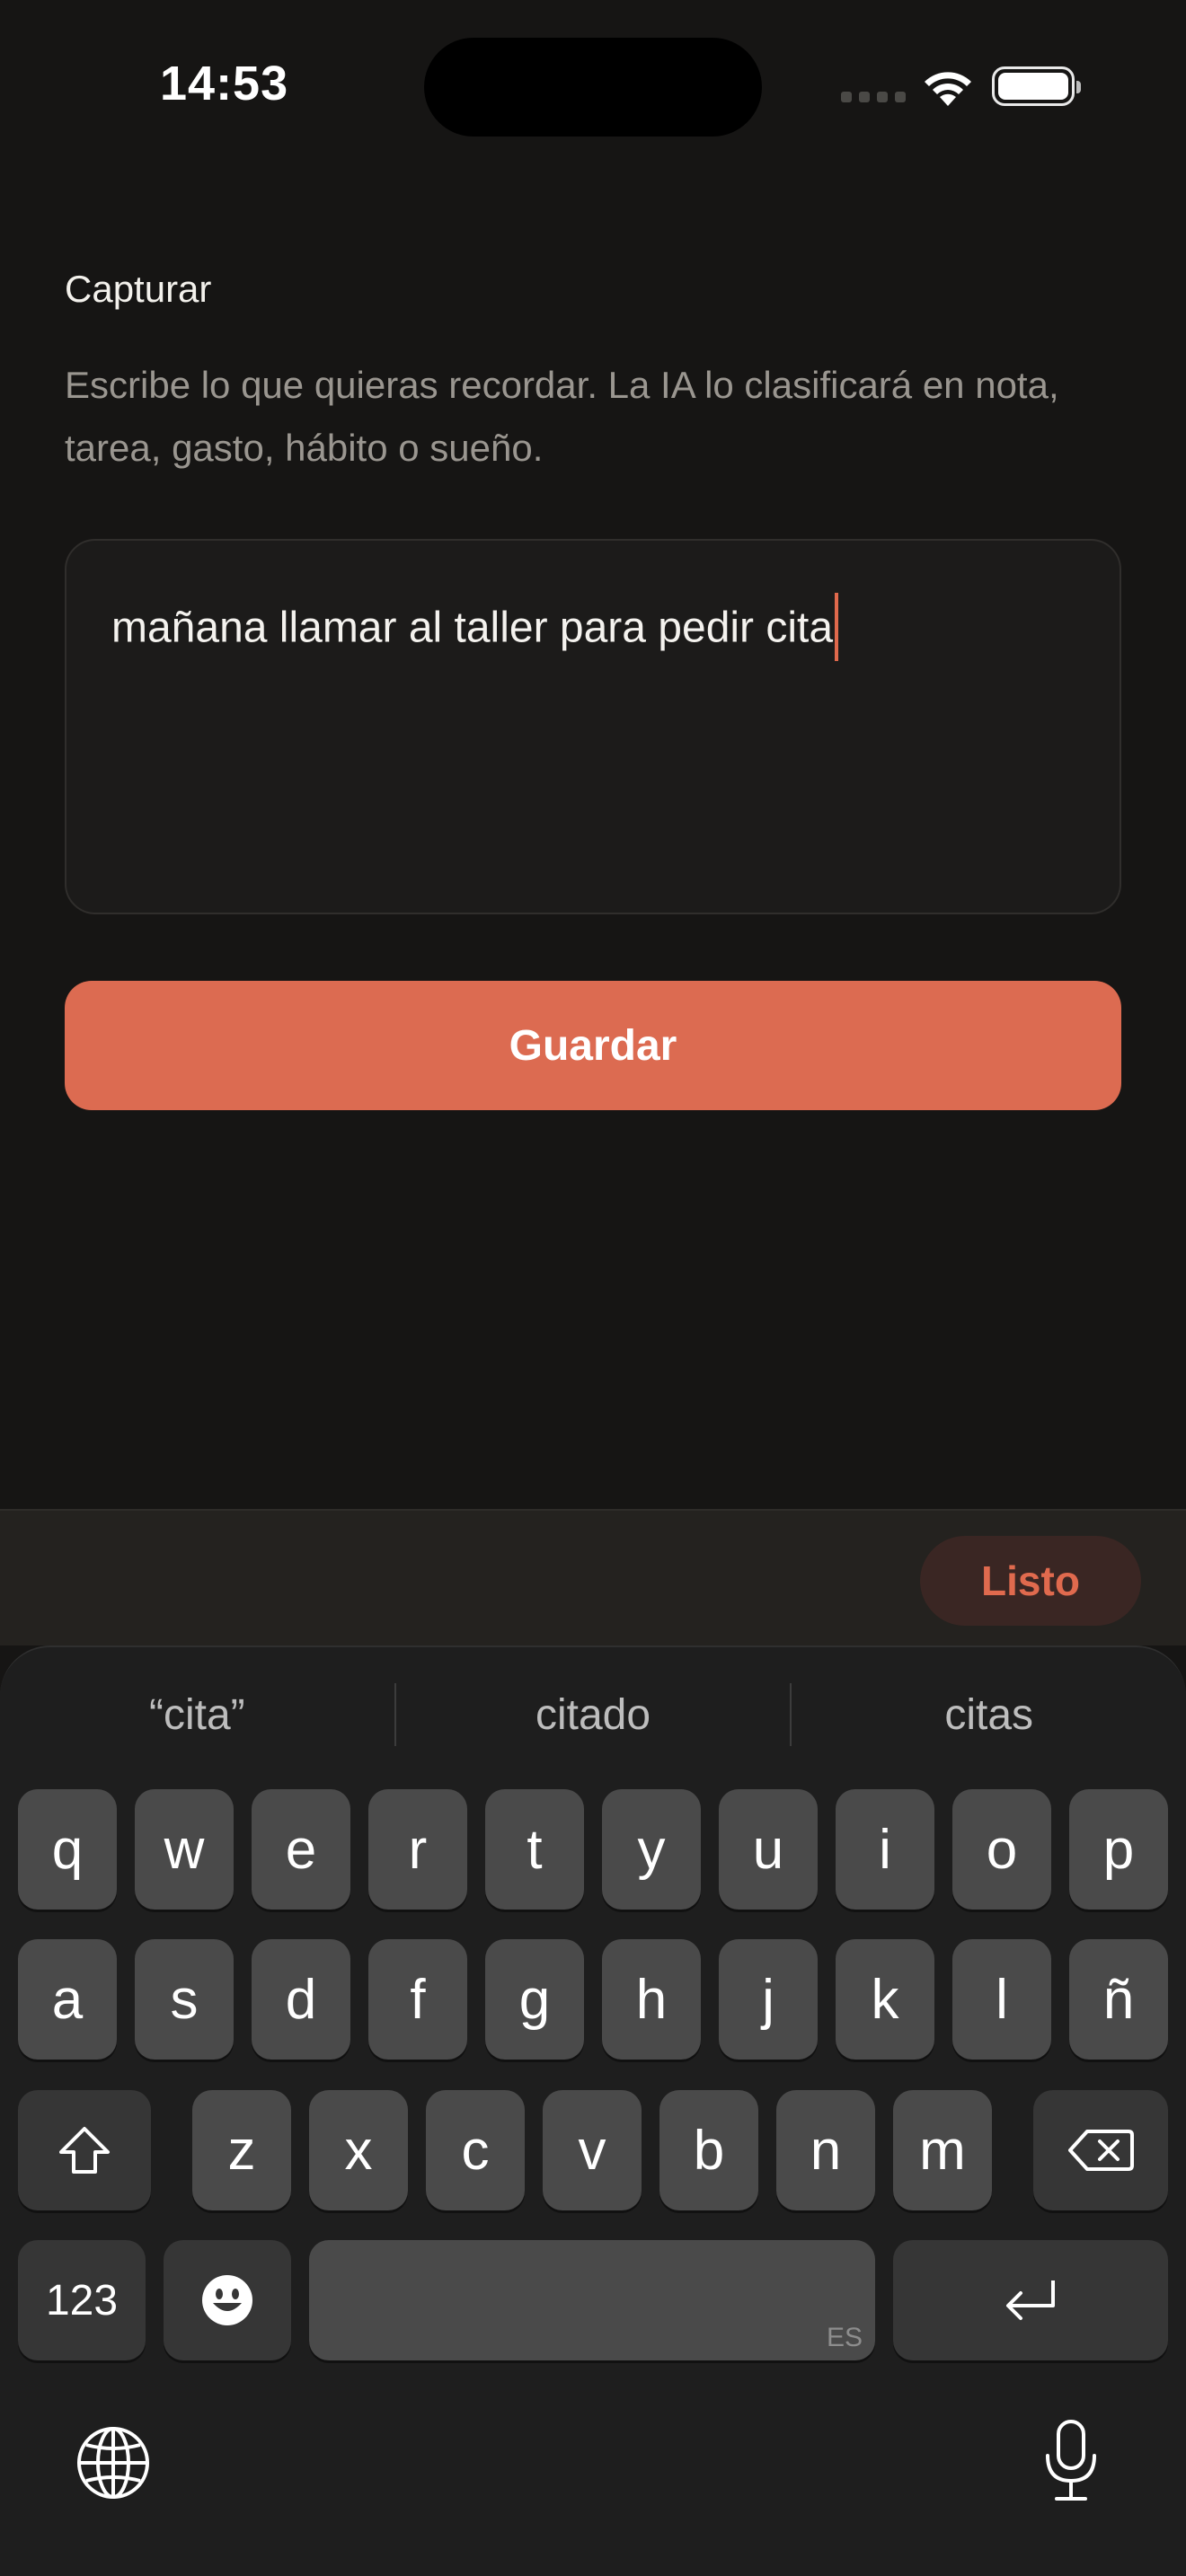  Describe the element at coordinates (1001, 2000) in the screenshot. I see `key-l: l` at that location.